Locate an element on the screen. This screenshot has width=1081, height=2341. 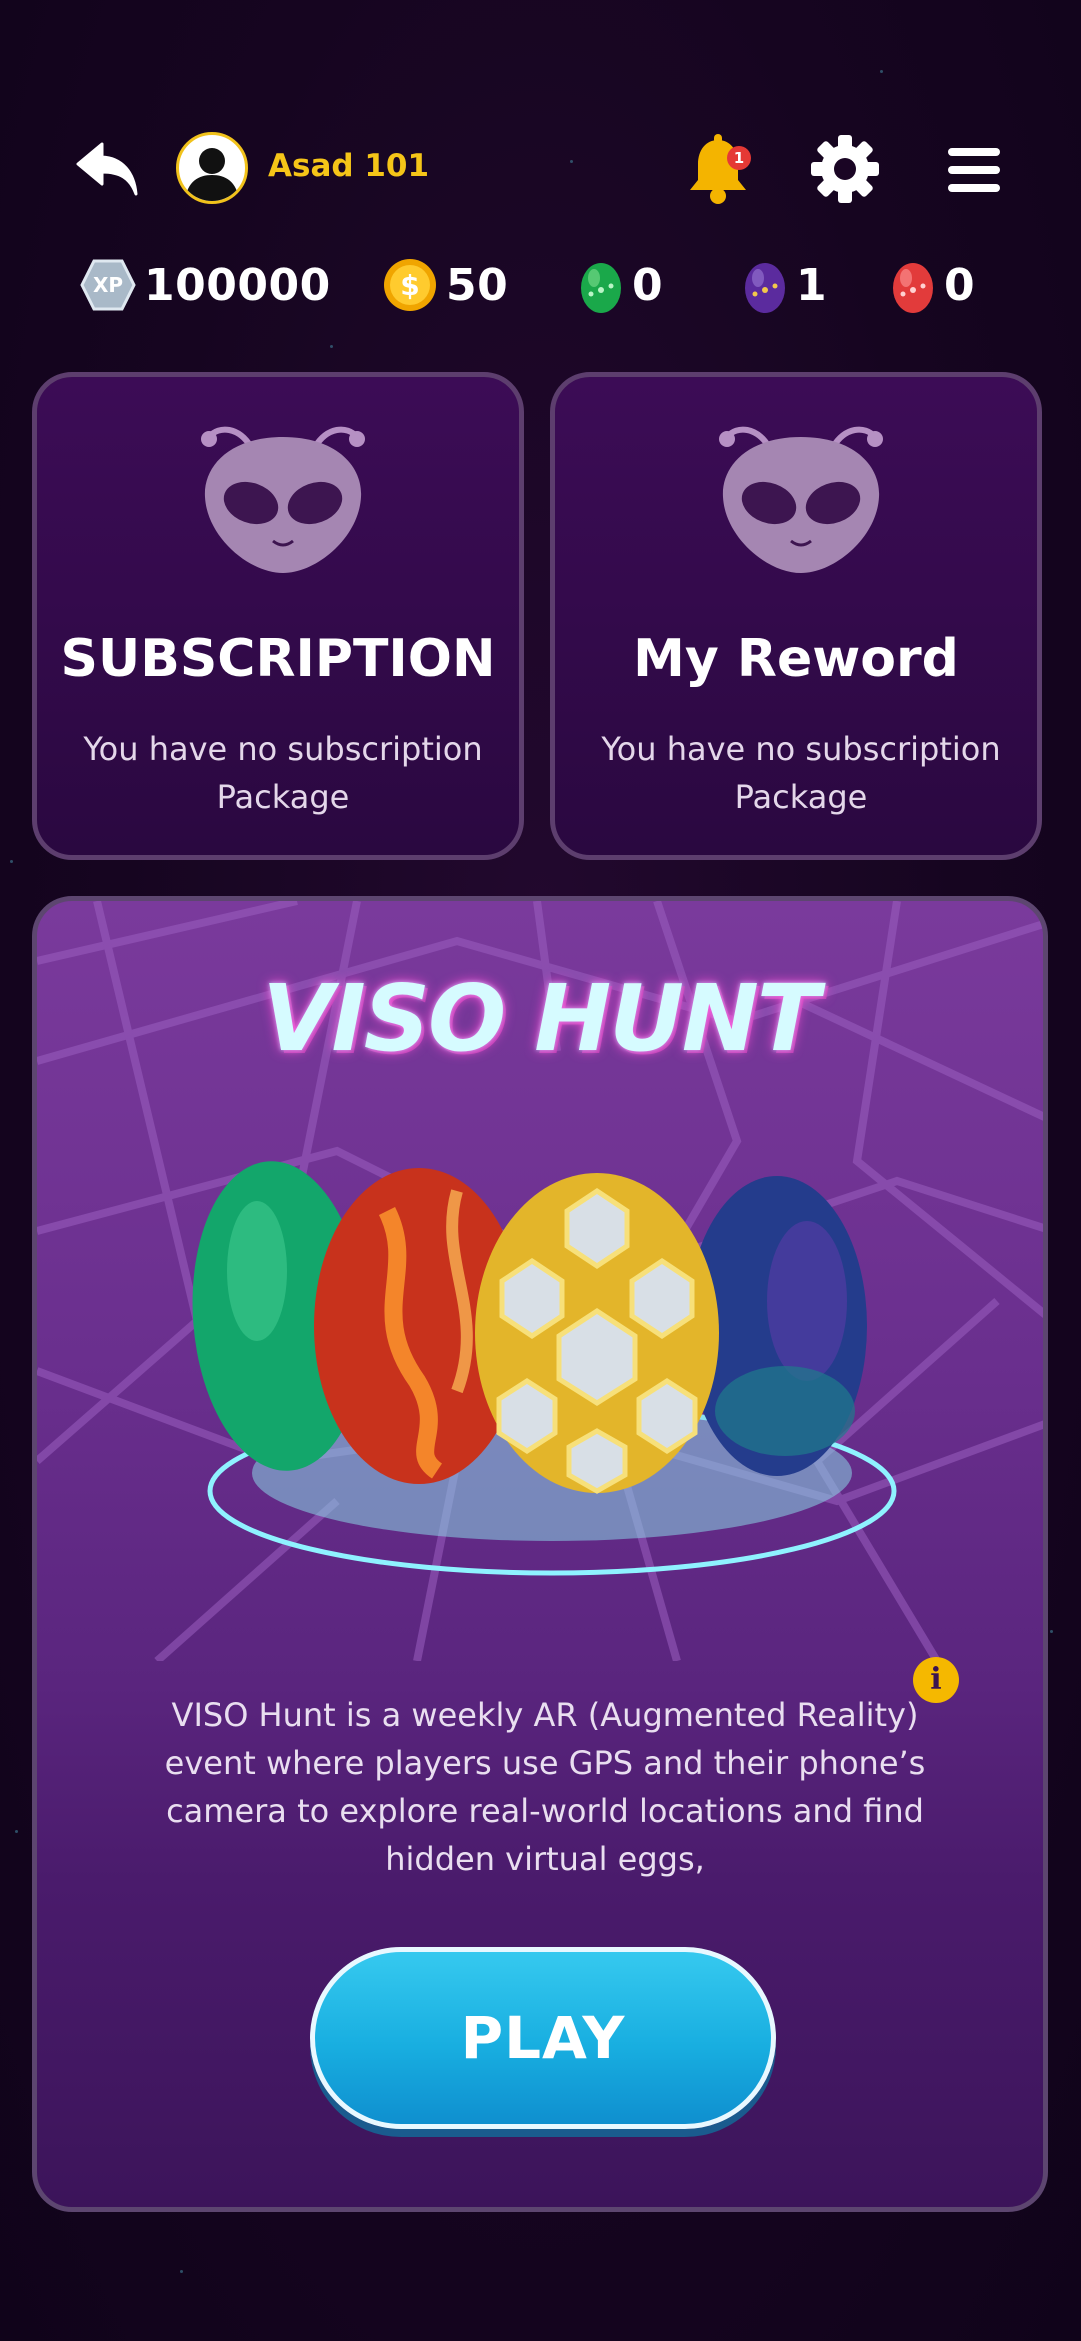
top-bar: Asad 101 1 is located at coordinates (540, 170).